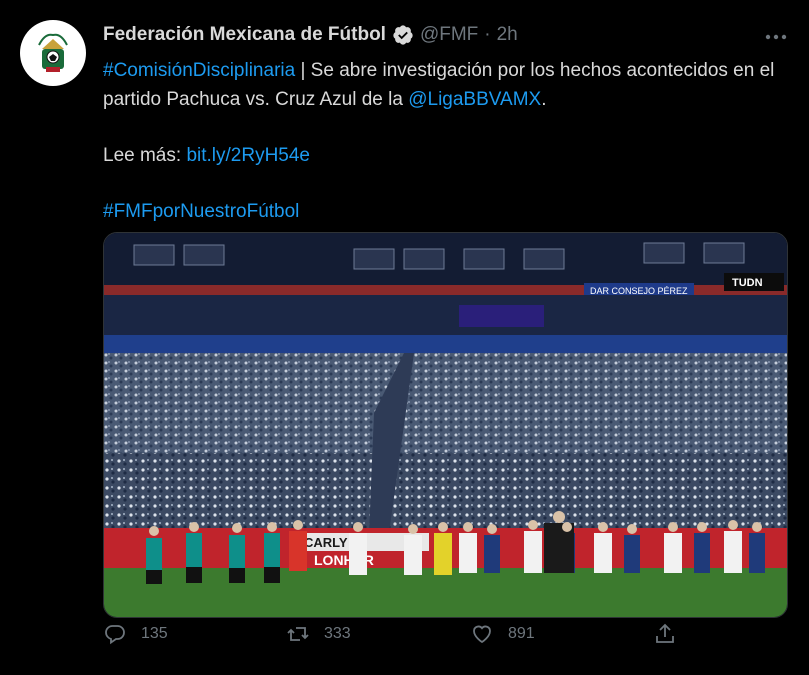 The image size is (809, 675). Describe the element at coordinates (474, 99) in the screenshot. I see `mention-liga: @LigaBBVAMX` at that location.